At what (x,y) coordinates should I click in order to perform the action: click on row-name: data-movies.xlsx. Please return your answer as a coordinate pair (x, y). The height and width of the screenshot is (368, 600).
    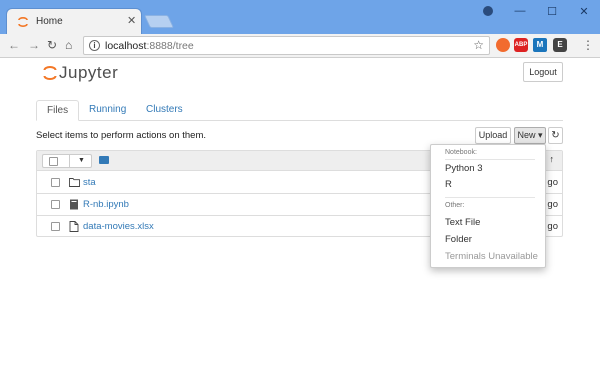
    Looking at the image, I should click on (118, 226).